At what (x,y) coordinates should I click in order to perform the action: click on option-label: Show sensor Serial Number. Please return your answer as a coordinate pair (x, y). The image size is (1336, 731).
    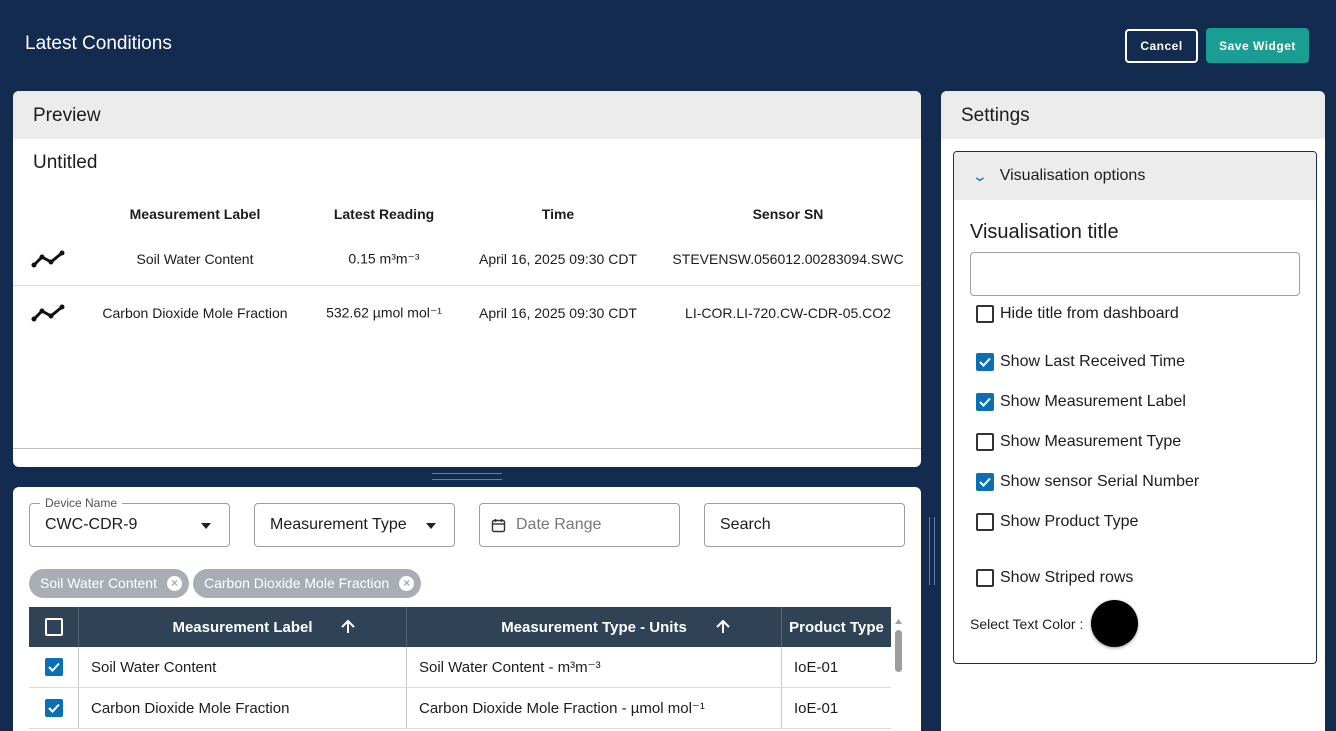
    Looking at the image, I should click on (1100, 481).